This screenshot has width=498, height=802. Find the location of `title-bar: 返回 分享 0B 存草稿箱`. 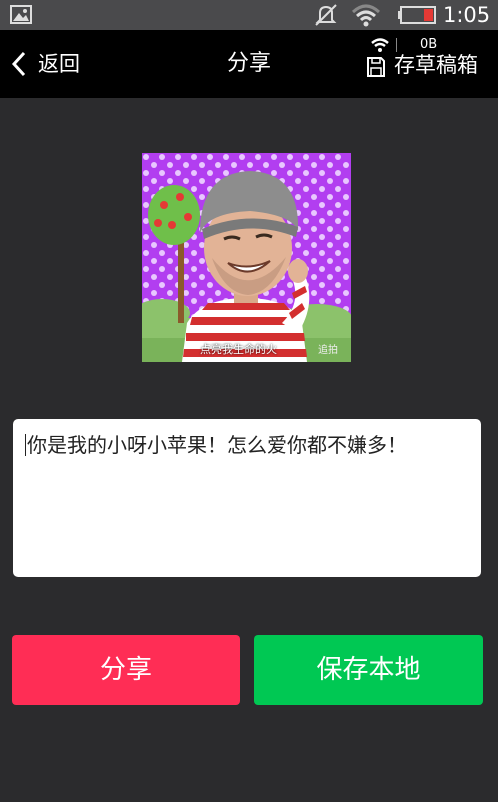

title-bar: 返回 分享 0B 存草稿箱 is located at coordinates (249, 64).